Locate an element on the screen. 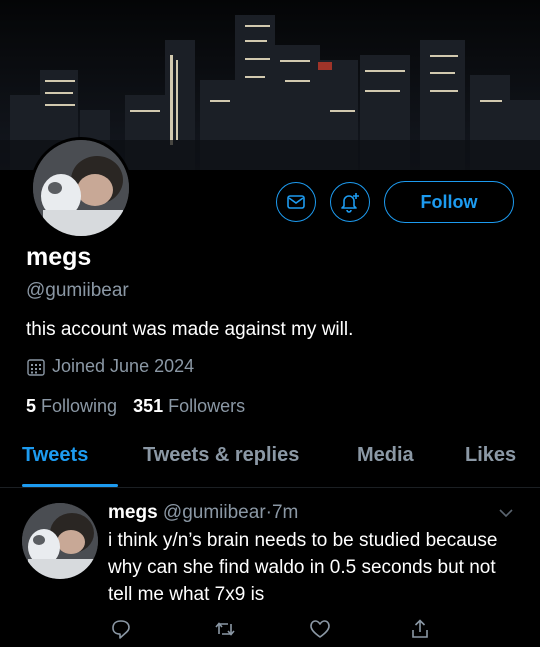 This screenshot has height=647, width=540. following-link: 5 Following is located at coordinates (71, 406).